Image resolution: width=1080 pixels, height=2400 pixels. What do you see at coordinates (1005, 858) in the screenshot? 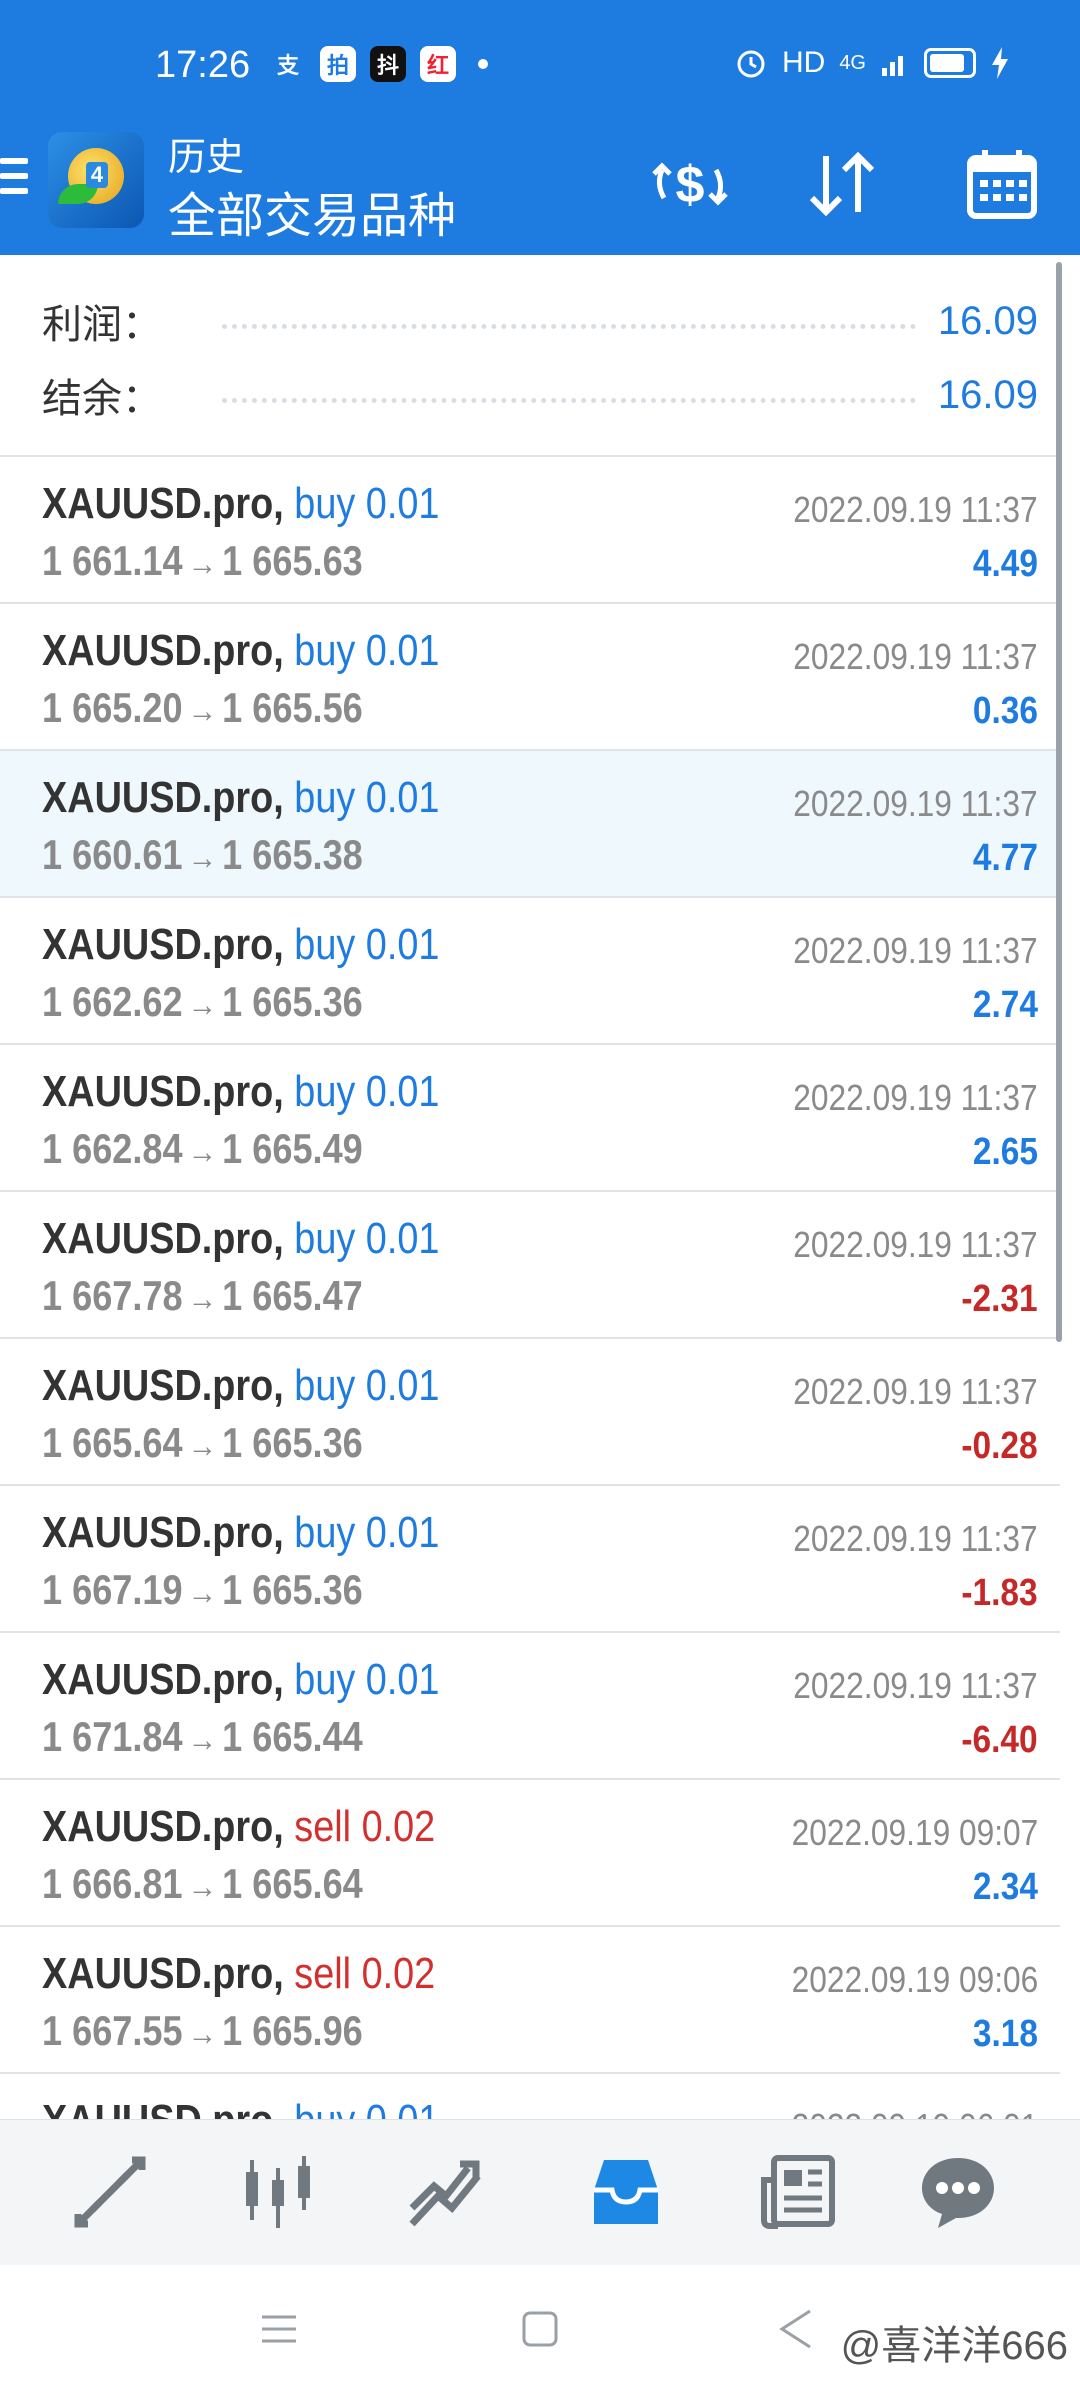
I see `trade-profit: 4.77` at bounding box center [1005, 858].